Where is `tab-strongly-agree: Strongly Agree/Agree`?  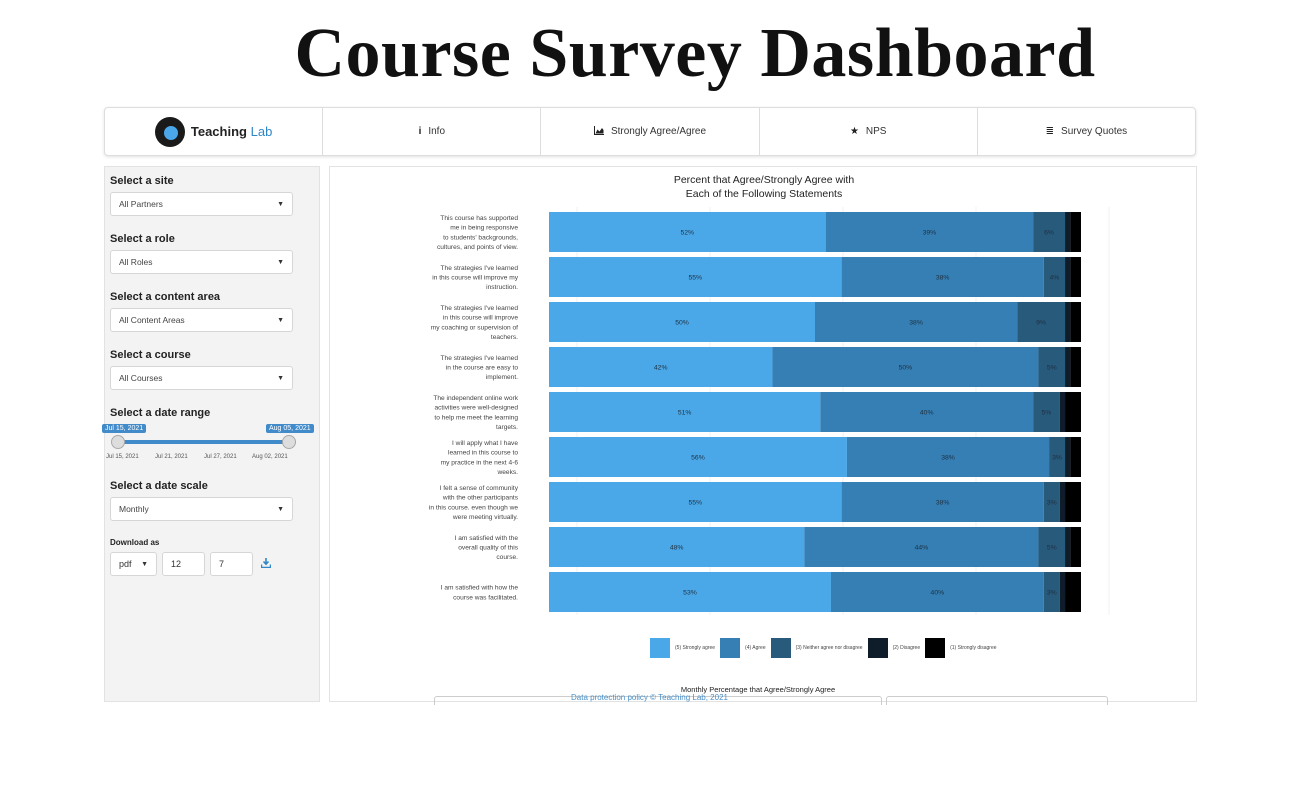 tab-strongly-agree: Strongly Agree/Agree is located at coordinates (650, 131).